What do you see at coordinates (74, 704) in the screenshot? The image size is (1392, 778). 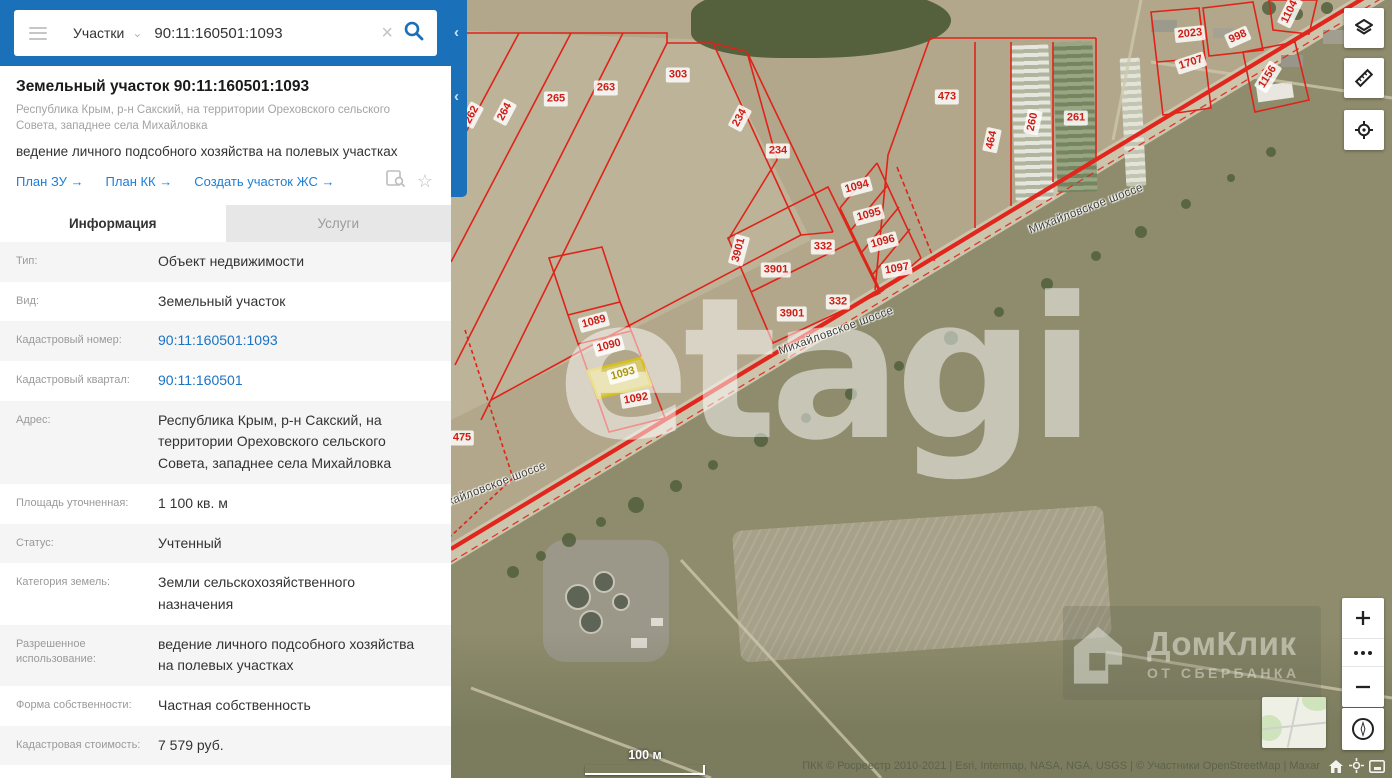 I see `info-row-label: Форма собственности:` at bounding box center [74, 704].